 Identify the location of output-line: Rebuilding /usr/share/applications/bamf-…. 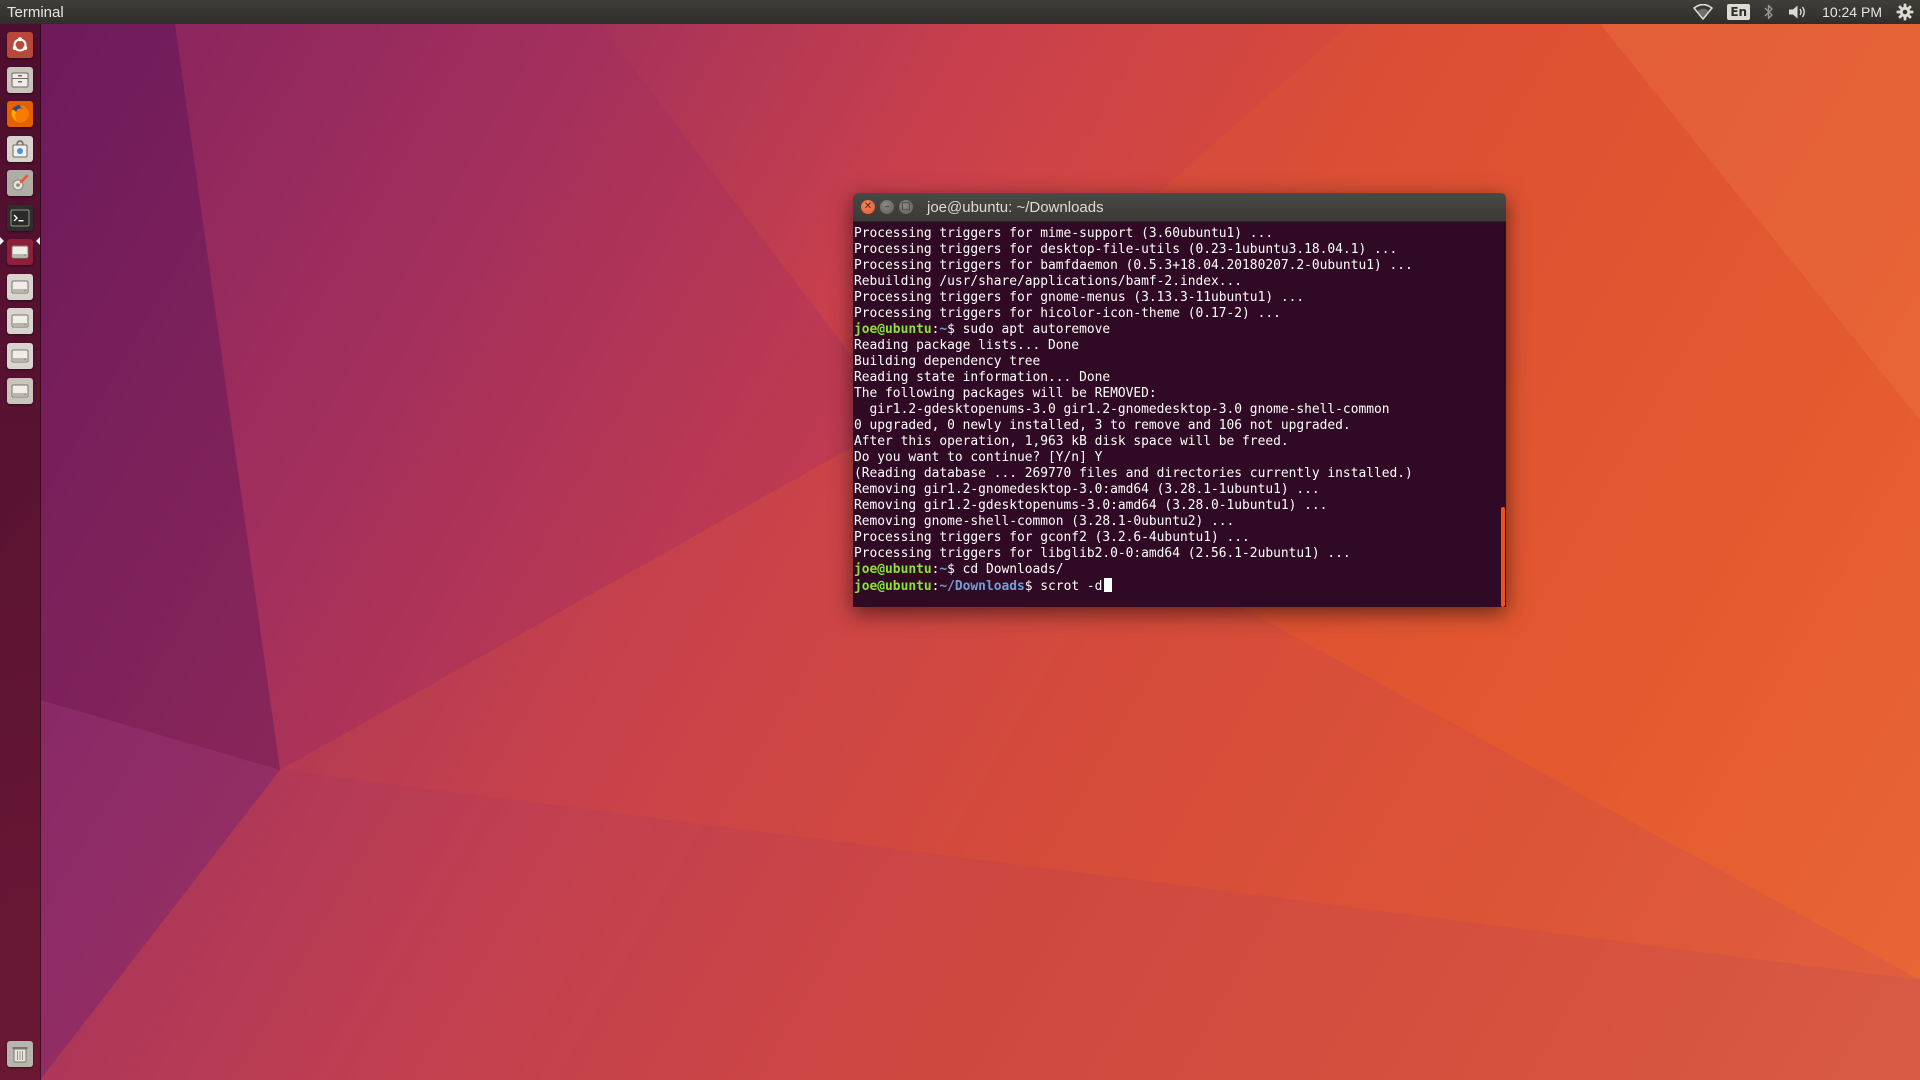
(1048, 281).